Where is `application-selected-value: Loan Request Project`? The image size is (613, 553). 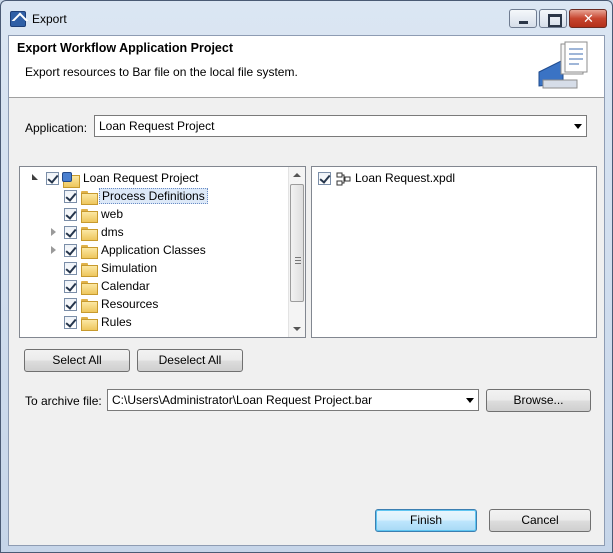 application-selected-value: Loan Request Project is located at coordinates (157, 126).